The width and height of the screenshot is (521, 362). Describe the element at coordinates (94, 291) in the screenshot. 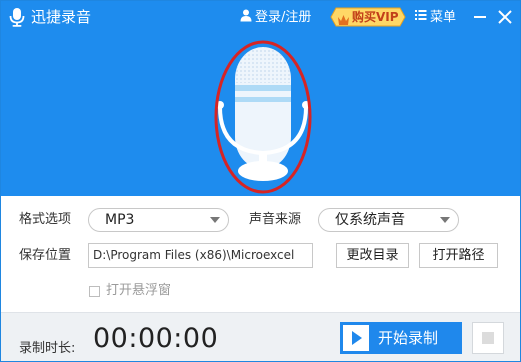

I see `float-window-checkbox` at that location.